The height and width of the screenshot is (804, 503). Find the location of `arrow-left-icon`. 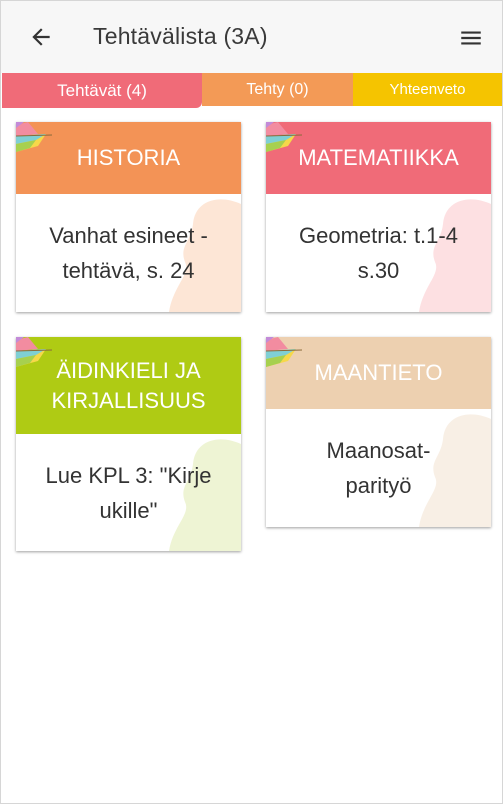

arrow-left-icon is located at coordinates (41, 37).